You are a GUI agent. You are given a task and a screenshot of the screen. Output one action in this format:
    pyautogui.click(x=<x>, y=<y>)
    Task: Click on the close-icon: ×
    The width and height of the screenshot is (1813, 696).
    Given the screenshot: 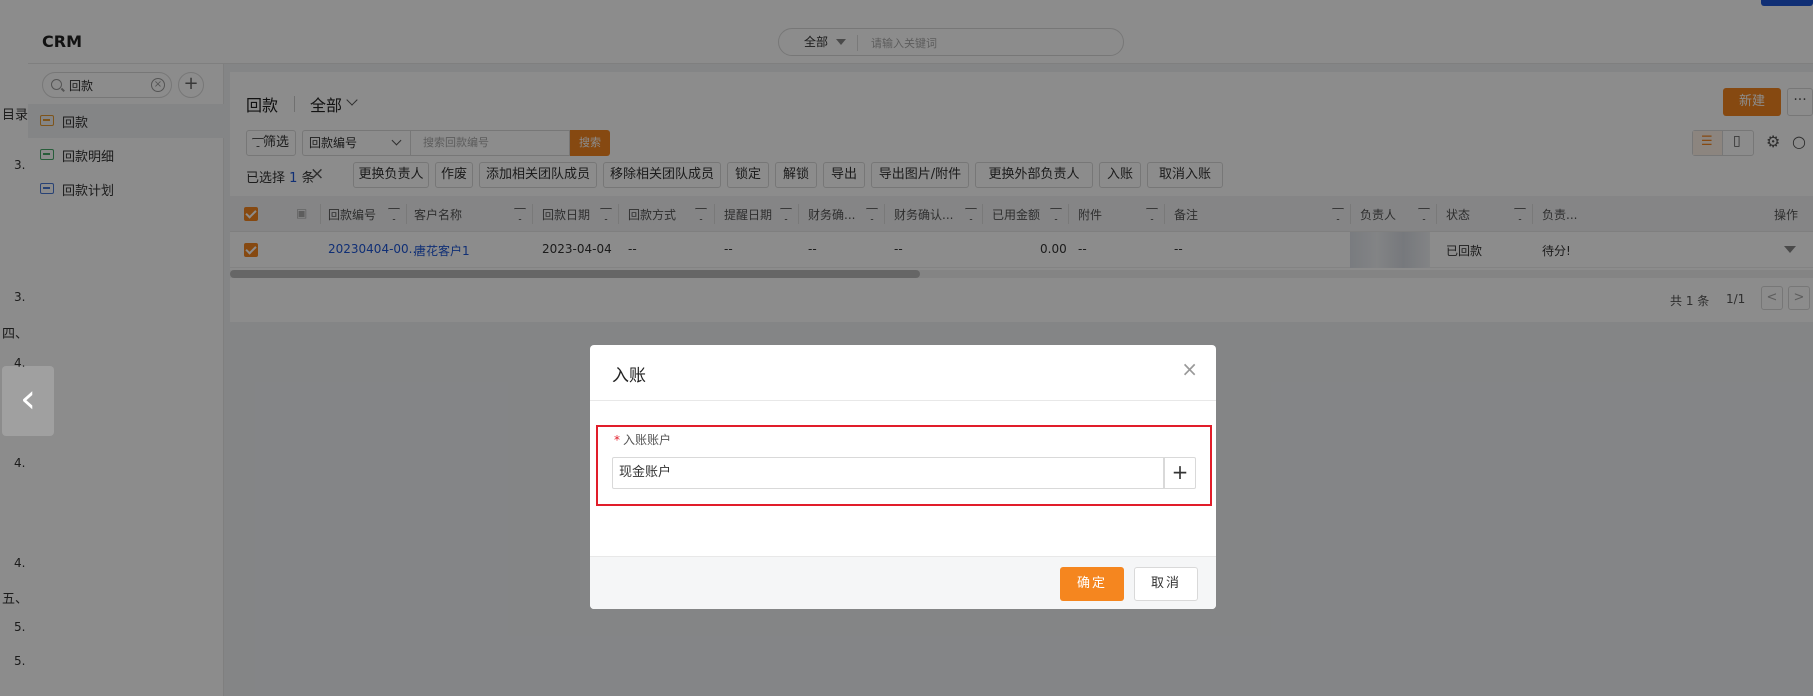 What is the action you would take?
    pyautogui.click(x=1189, y=369)
    